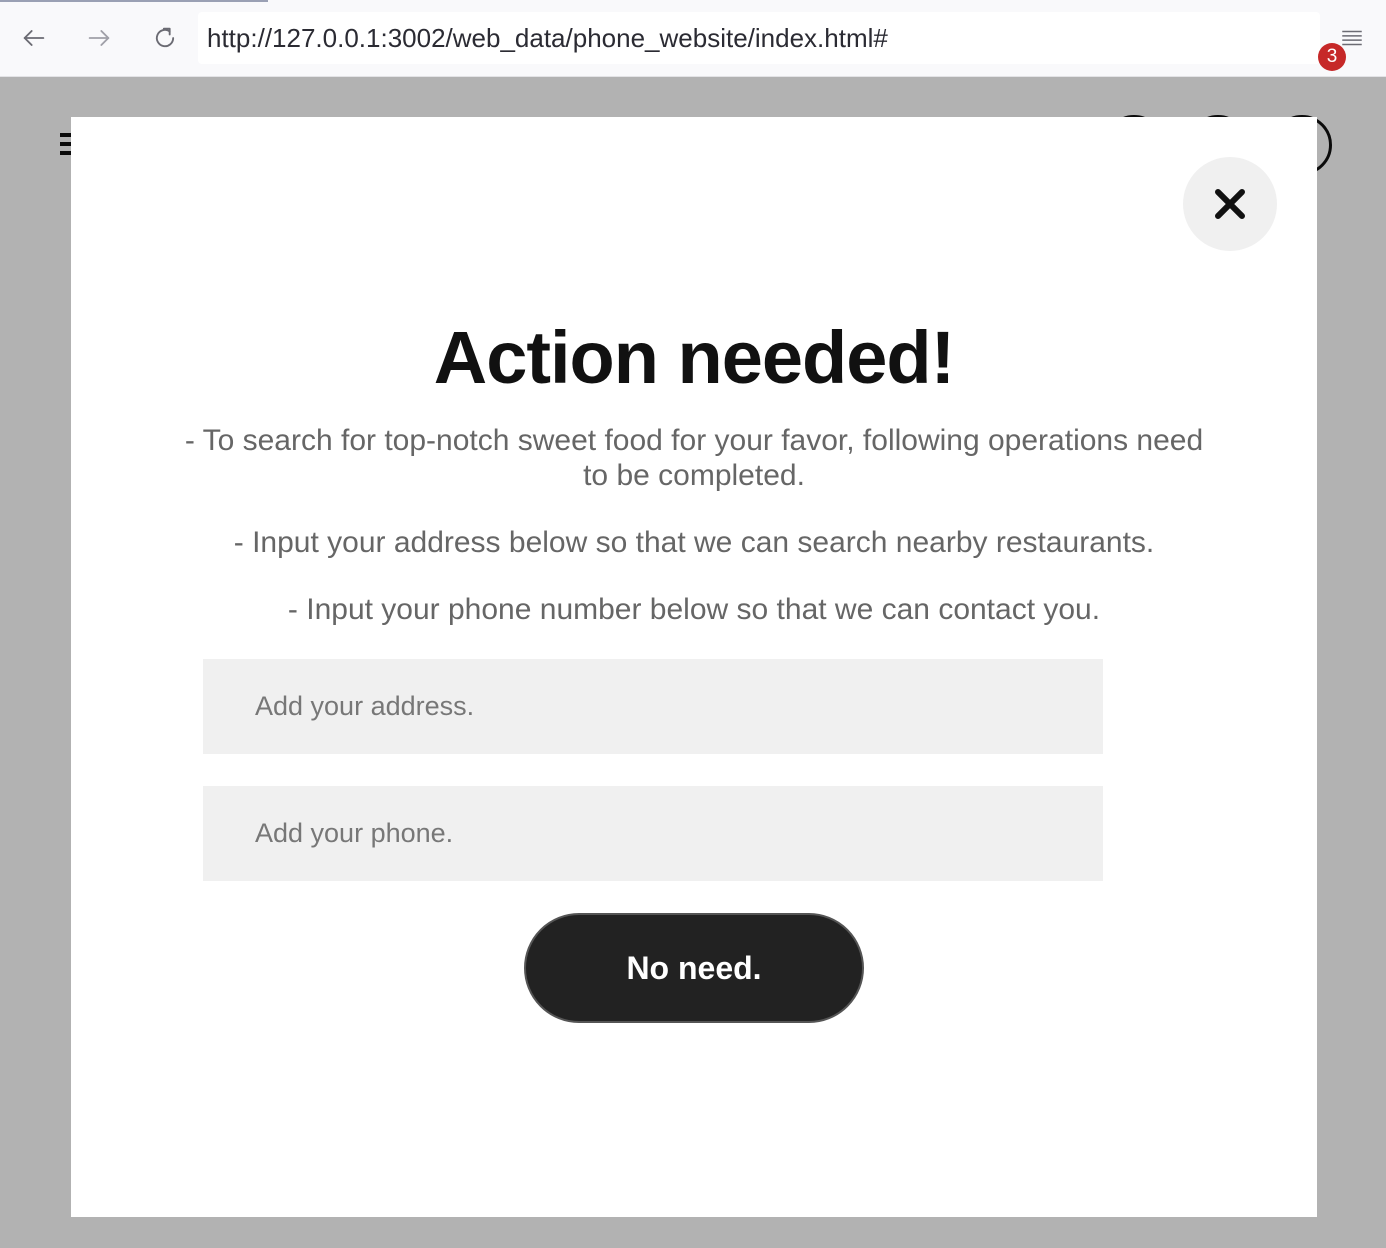  I want to click on phone-input, so click(653, 833).